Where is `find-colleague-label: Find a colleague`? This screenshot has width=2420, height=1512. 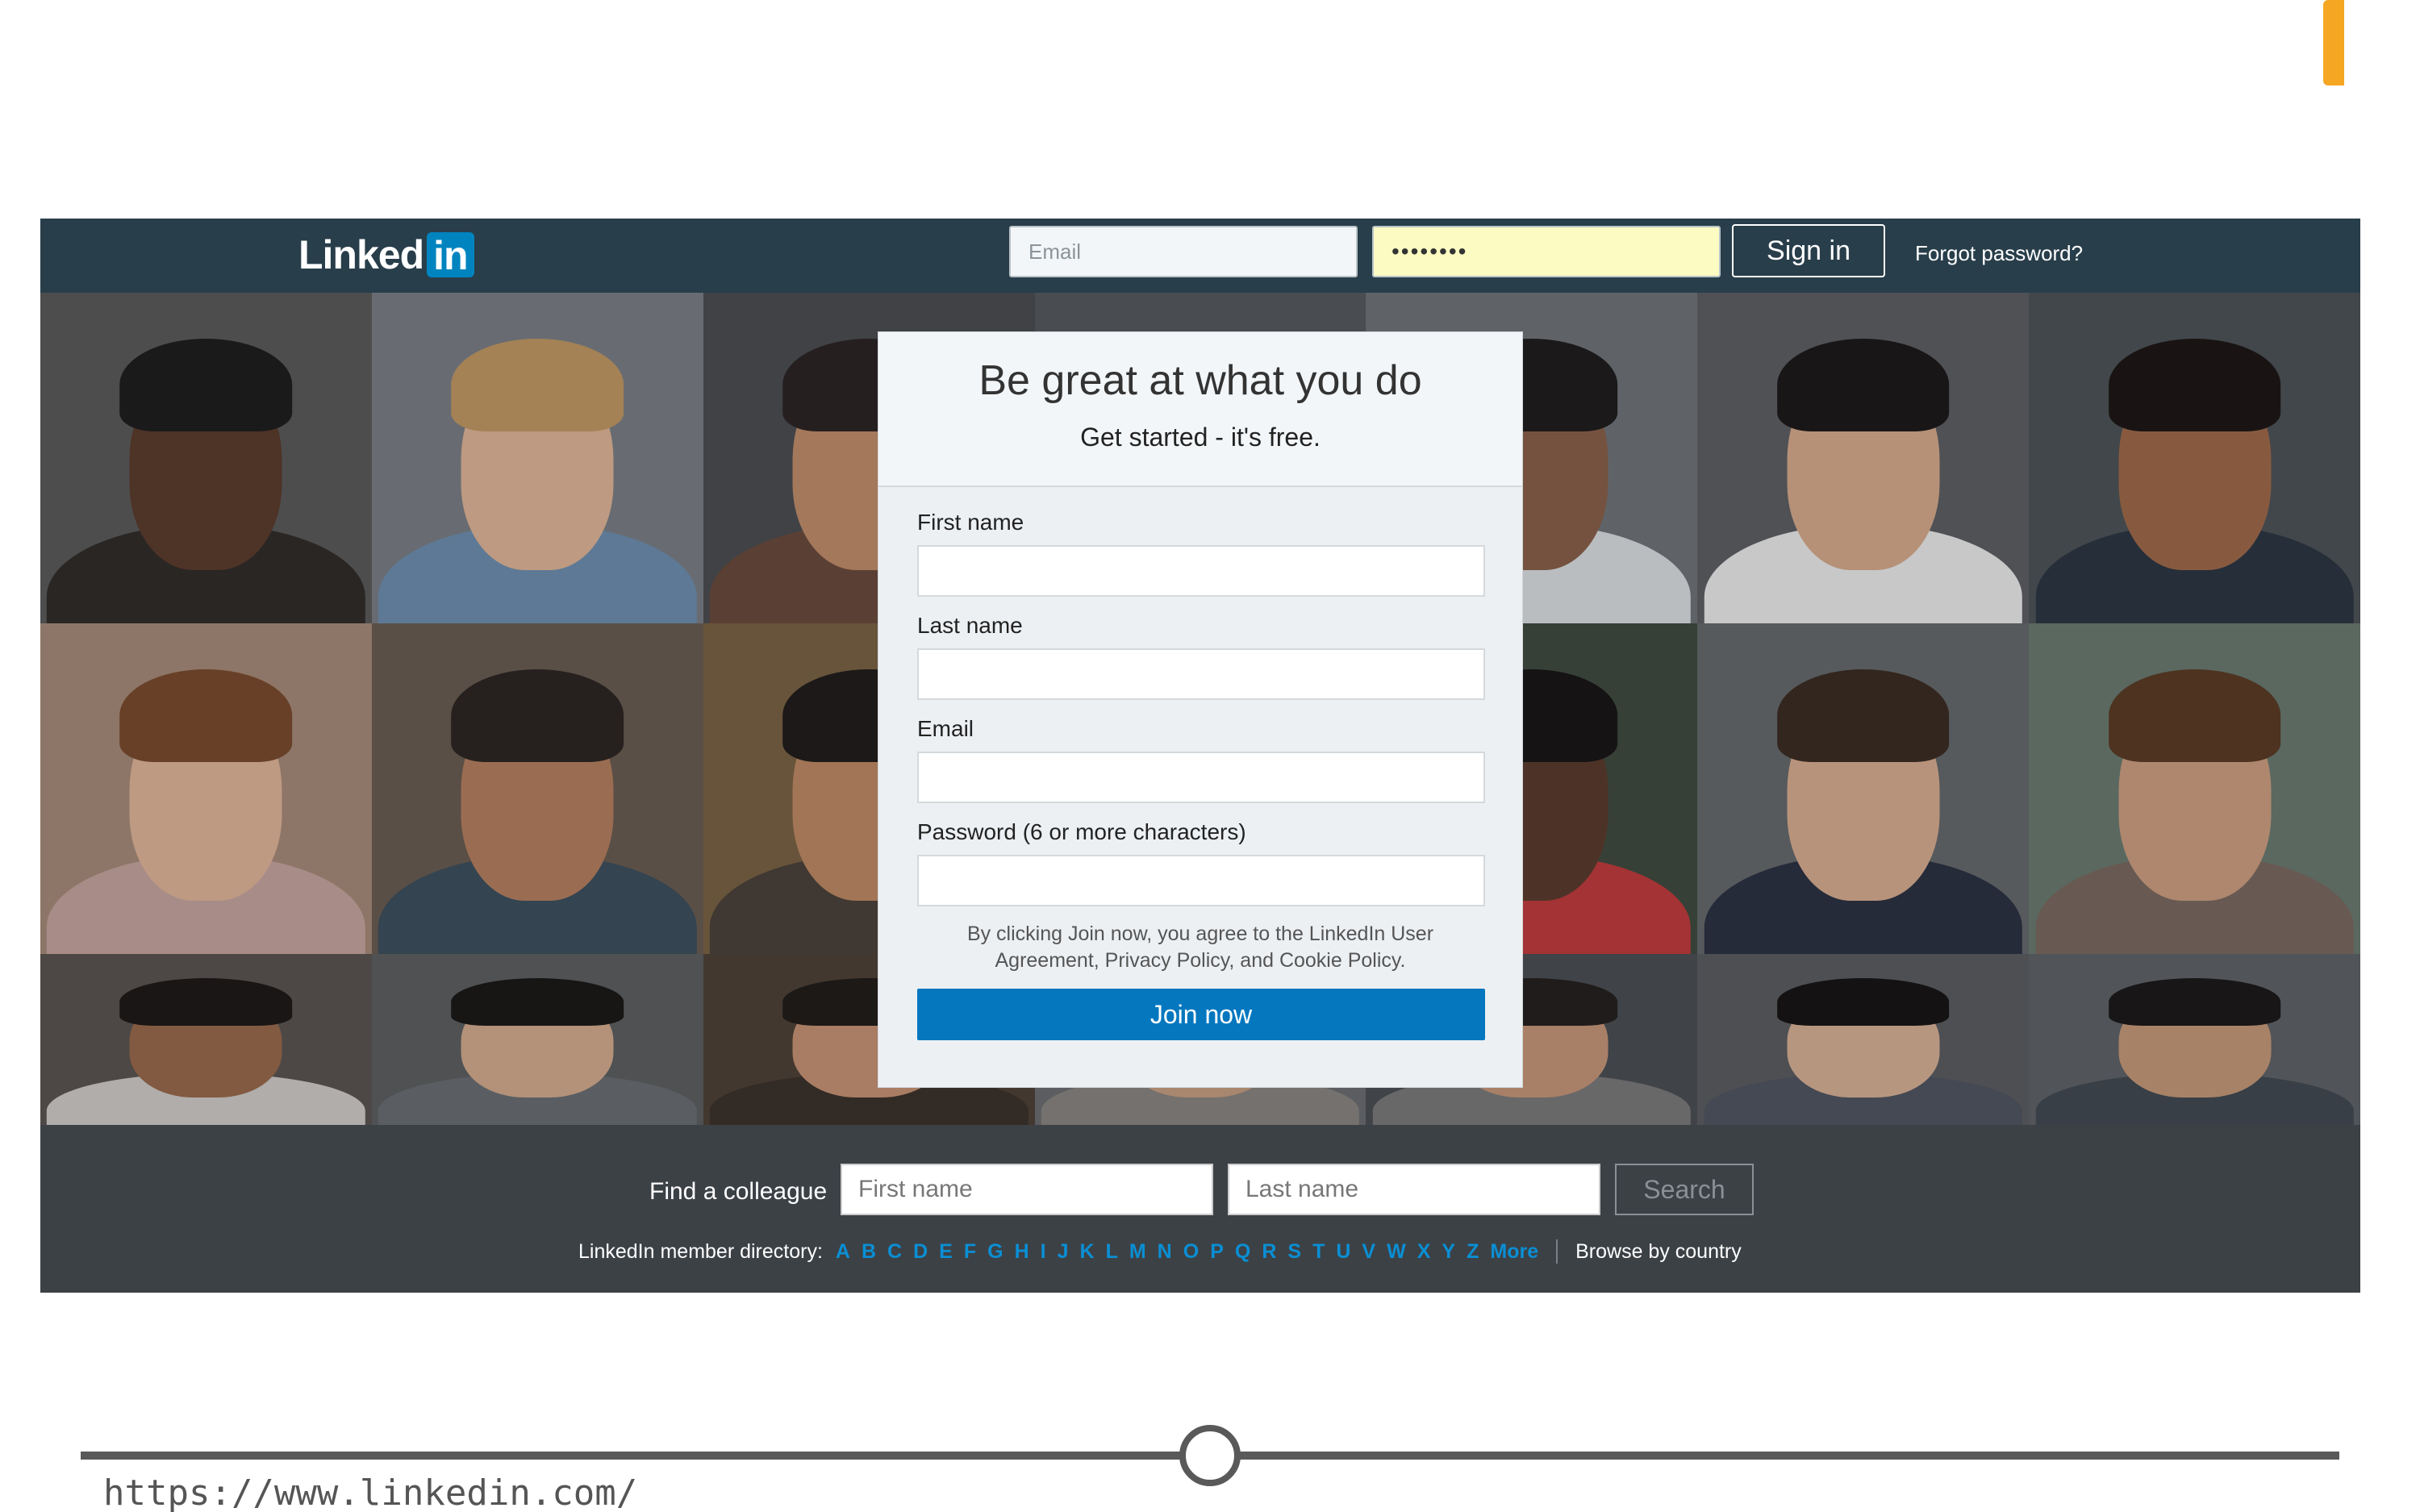 find-colleague-label: Find a colleague is located at coordinates (738, 1191).